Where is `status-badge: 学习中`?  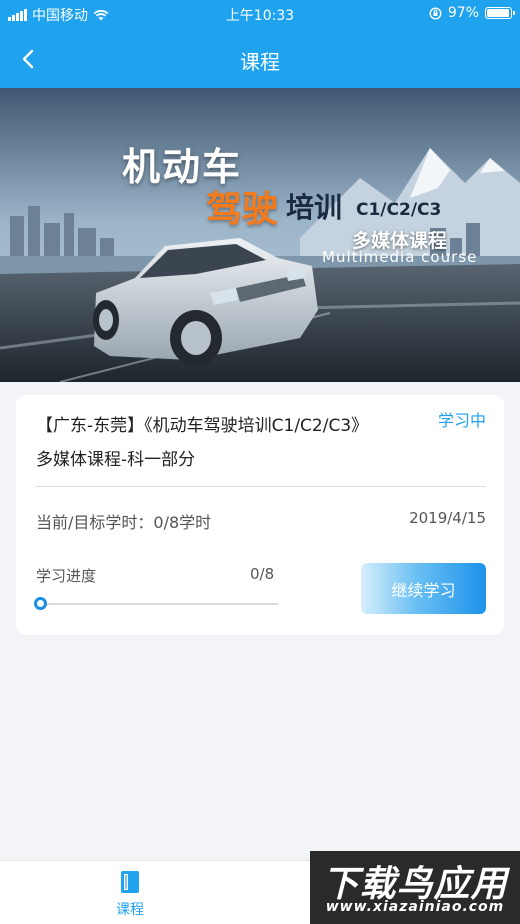
status-badge: 学习中 is located at coordinates (461, 420).